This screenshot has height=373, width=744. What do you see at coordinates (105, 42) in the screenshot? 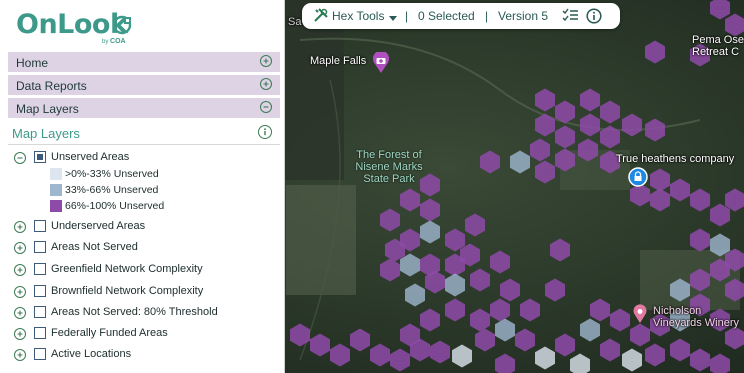
I see `logo-by: by` at bounding box center [105, 42].